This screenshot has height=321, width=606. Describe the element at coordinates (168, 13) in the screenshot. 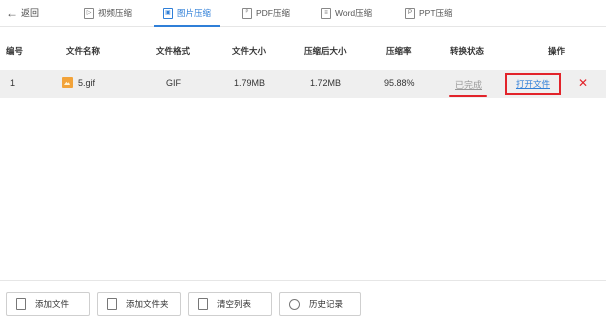

I see `image-icon: ▣` at that location.